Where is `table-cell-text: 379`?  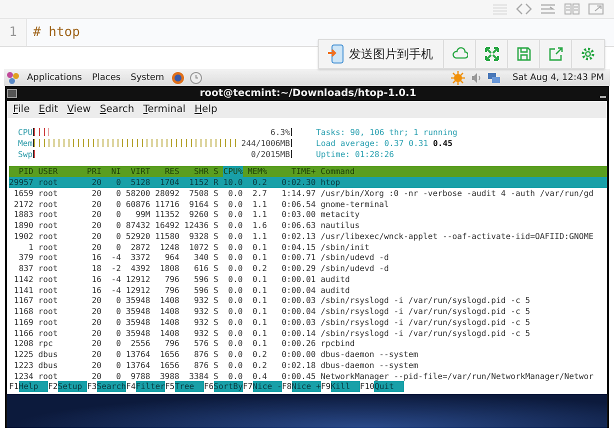 table-cell-text: 379 is located at coordinates (26, 257).